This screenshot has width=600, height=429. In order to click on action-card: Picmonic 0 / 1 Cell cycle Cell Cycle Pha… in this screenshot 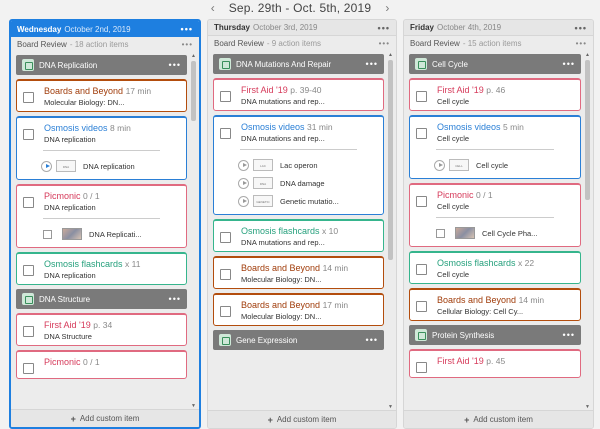, I will do `click(495, 215)`.